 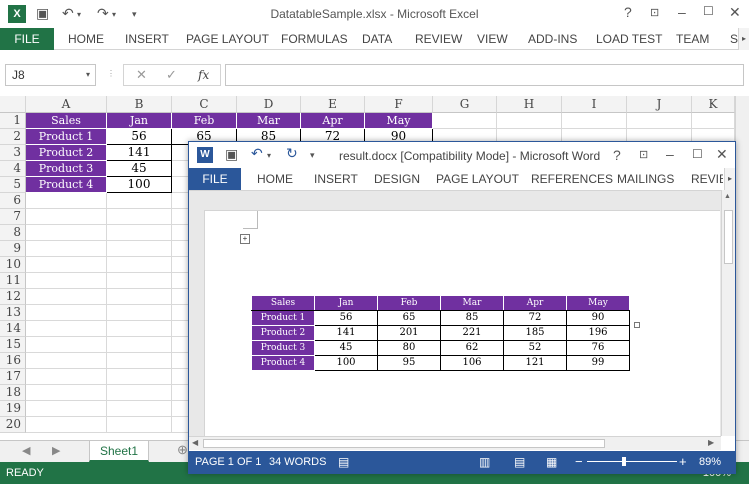 What do you see at coordinates (654, 12) in the screenshot?
I see `ribbon-display-icon: ⊡` at bounding box center [654, 12].